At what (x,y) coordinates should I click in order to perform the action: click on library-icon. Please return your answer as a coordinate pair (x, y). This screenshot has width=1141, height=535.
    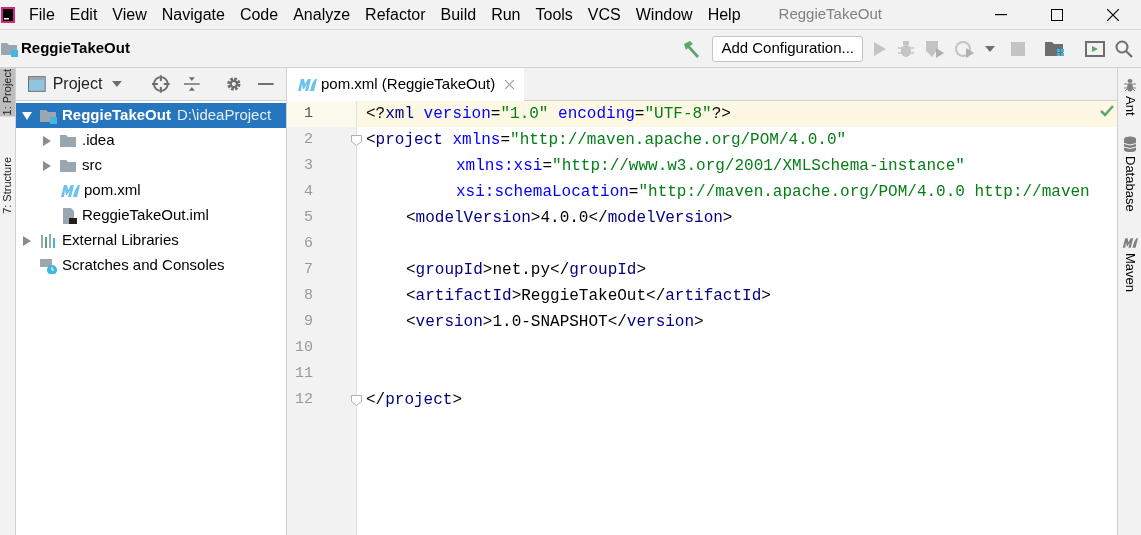
    Looking at the image, I should click on (49, 240).